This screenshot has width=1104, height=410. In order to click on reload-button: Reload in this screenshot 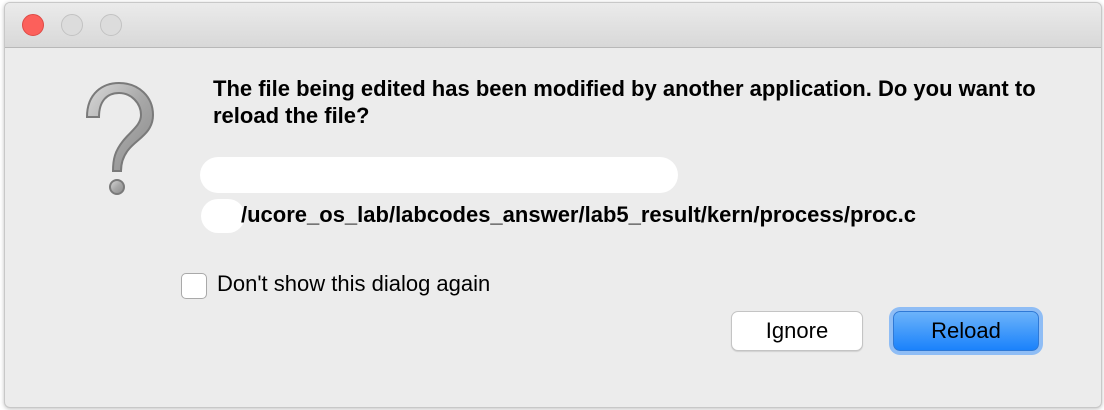, I will do `click(966, 331)`.